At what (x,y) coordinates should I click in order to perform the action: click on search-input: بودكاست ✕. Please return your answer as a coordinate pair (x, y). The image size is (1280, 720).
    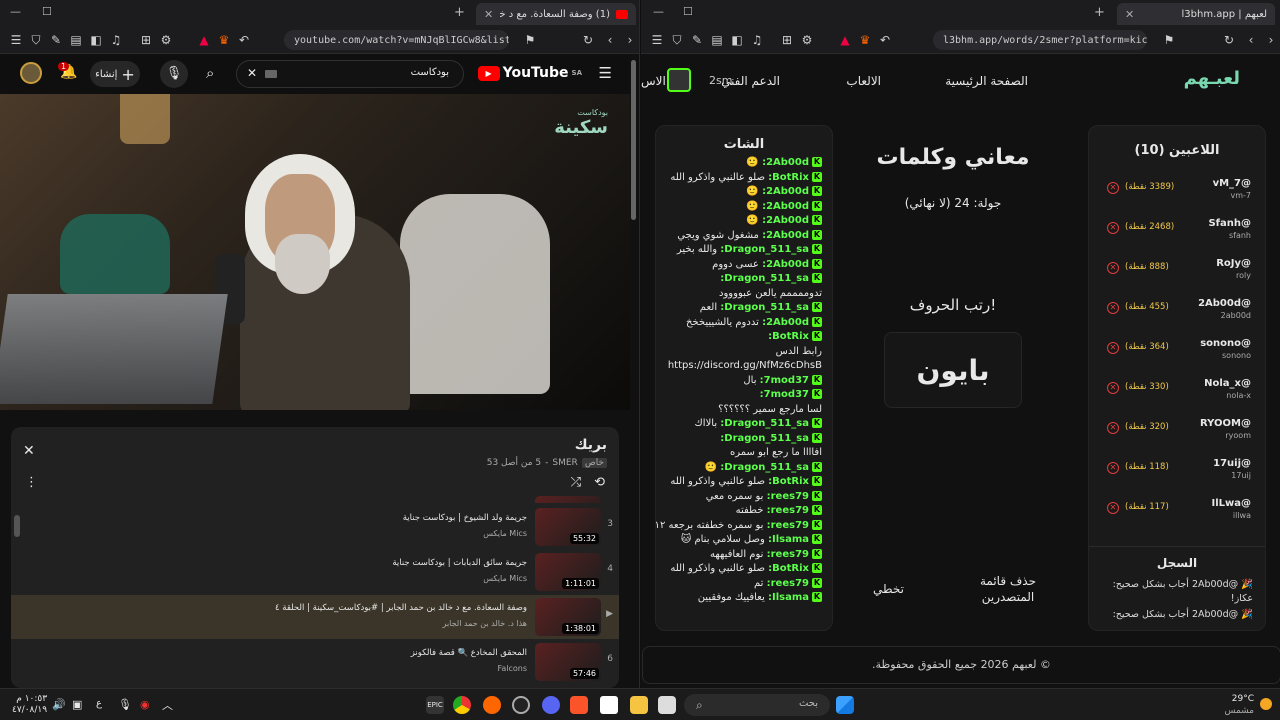
    Looking at the image, I should click on (350, 74).